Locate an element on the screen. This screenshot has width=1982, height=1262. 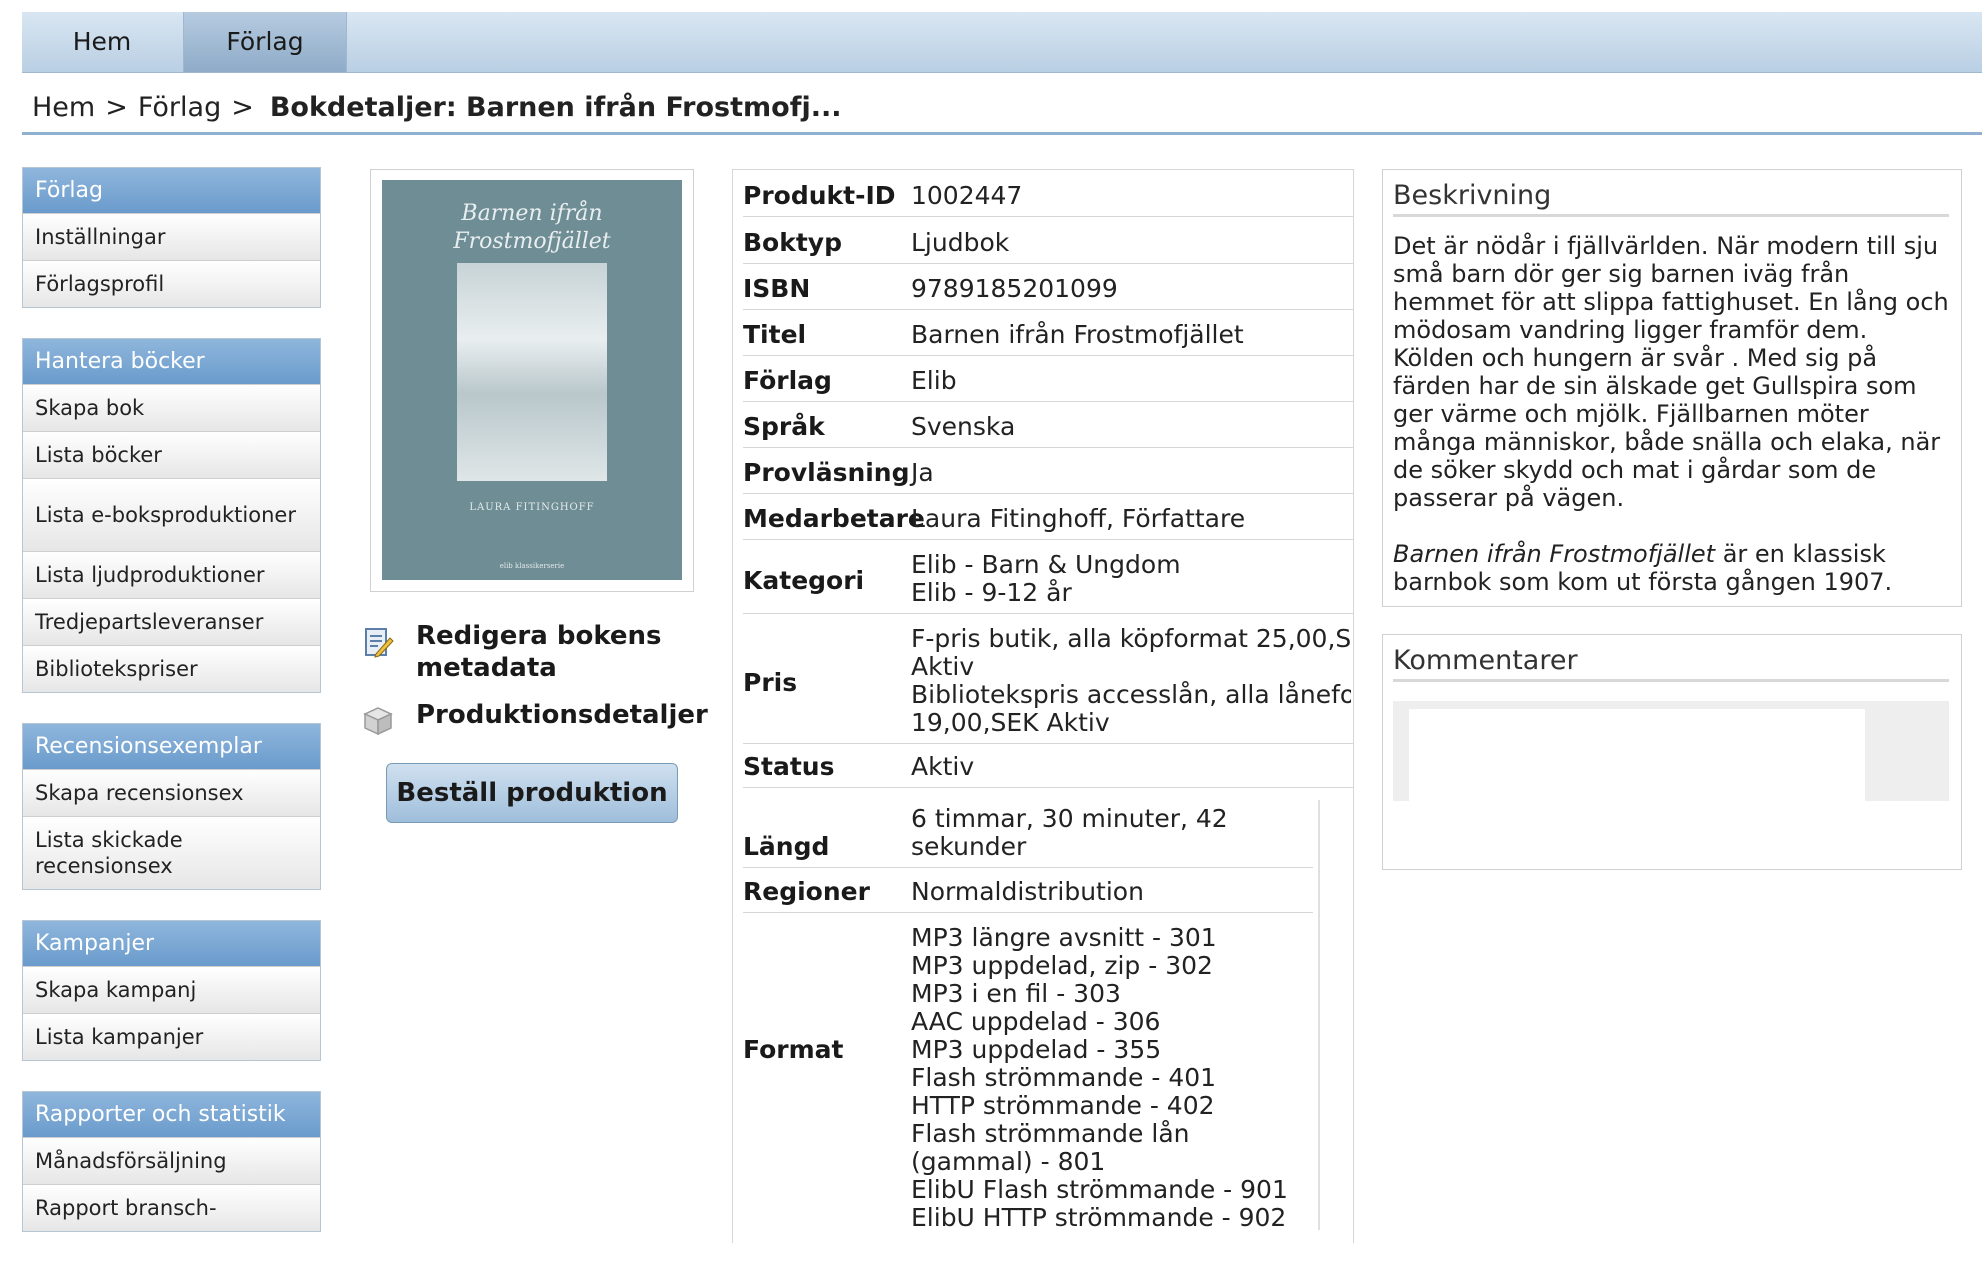
detail-row-forlag: Förlag Elib is located at coordinates (1048, 384).